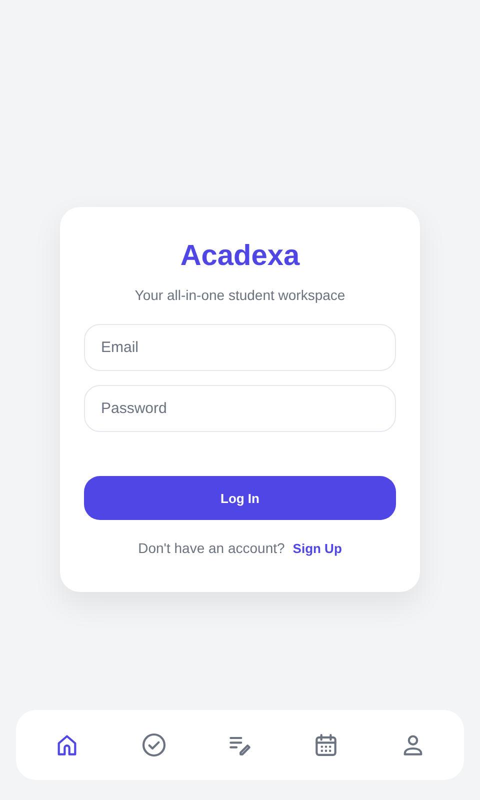 The height and width of the screenshot is (800, 480). I want to click on input-field: Email, so click(240, 347).